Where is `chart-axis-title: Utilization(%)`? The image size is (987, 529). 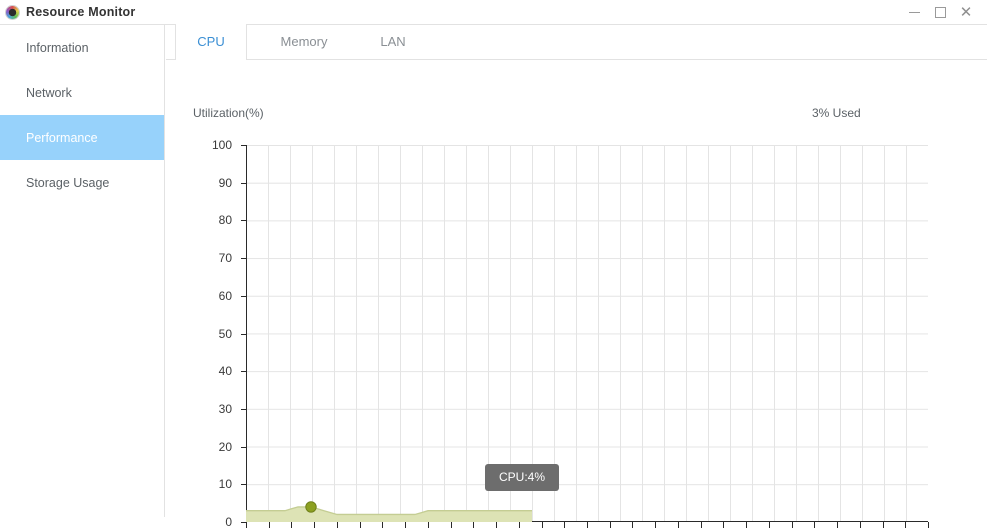 chart-axis-title: Utilization(%) is located at coordinates (228, 113).